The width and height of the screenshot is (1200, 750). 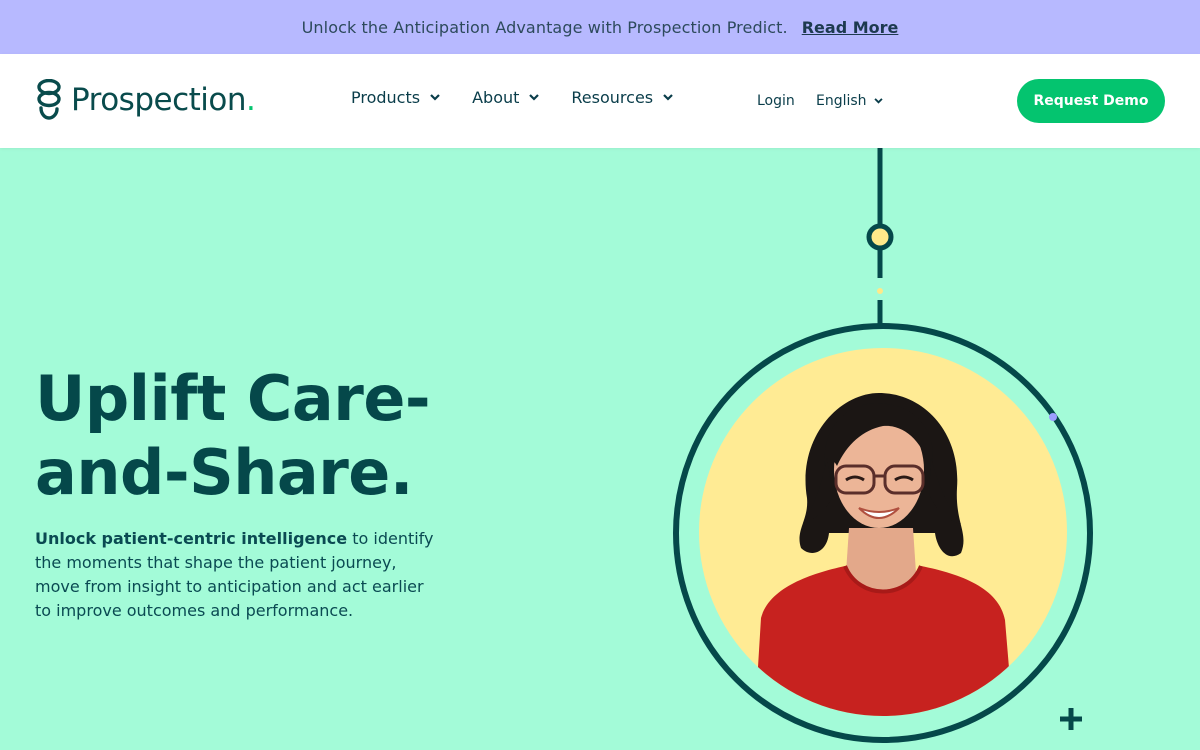 What do you see at coordinates (386, 97) in the screenshot?
I see `menu-item-label: Products` at bounding box center [386, 97].